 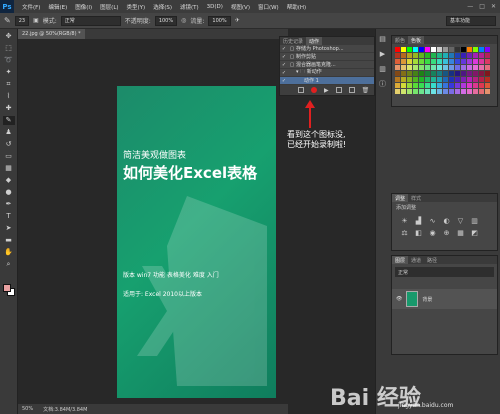 What do you see at coordinates (83, 7) in the screenshot?
I see `menu-image: 图像(I)` at bounding box center [83, 7].